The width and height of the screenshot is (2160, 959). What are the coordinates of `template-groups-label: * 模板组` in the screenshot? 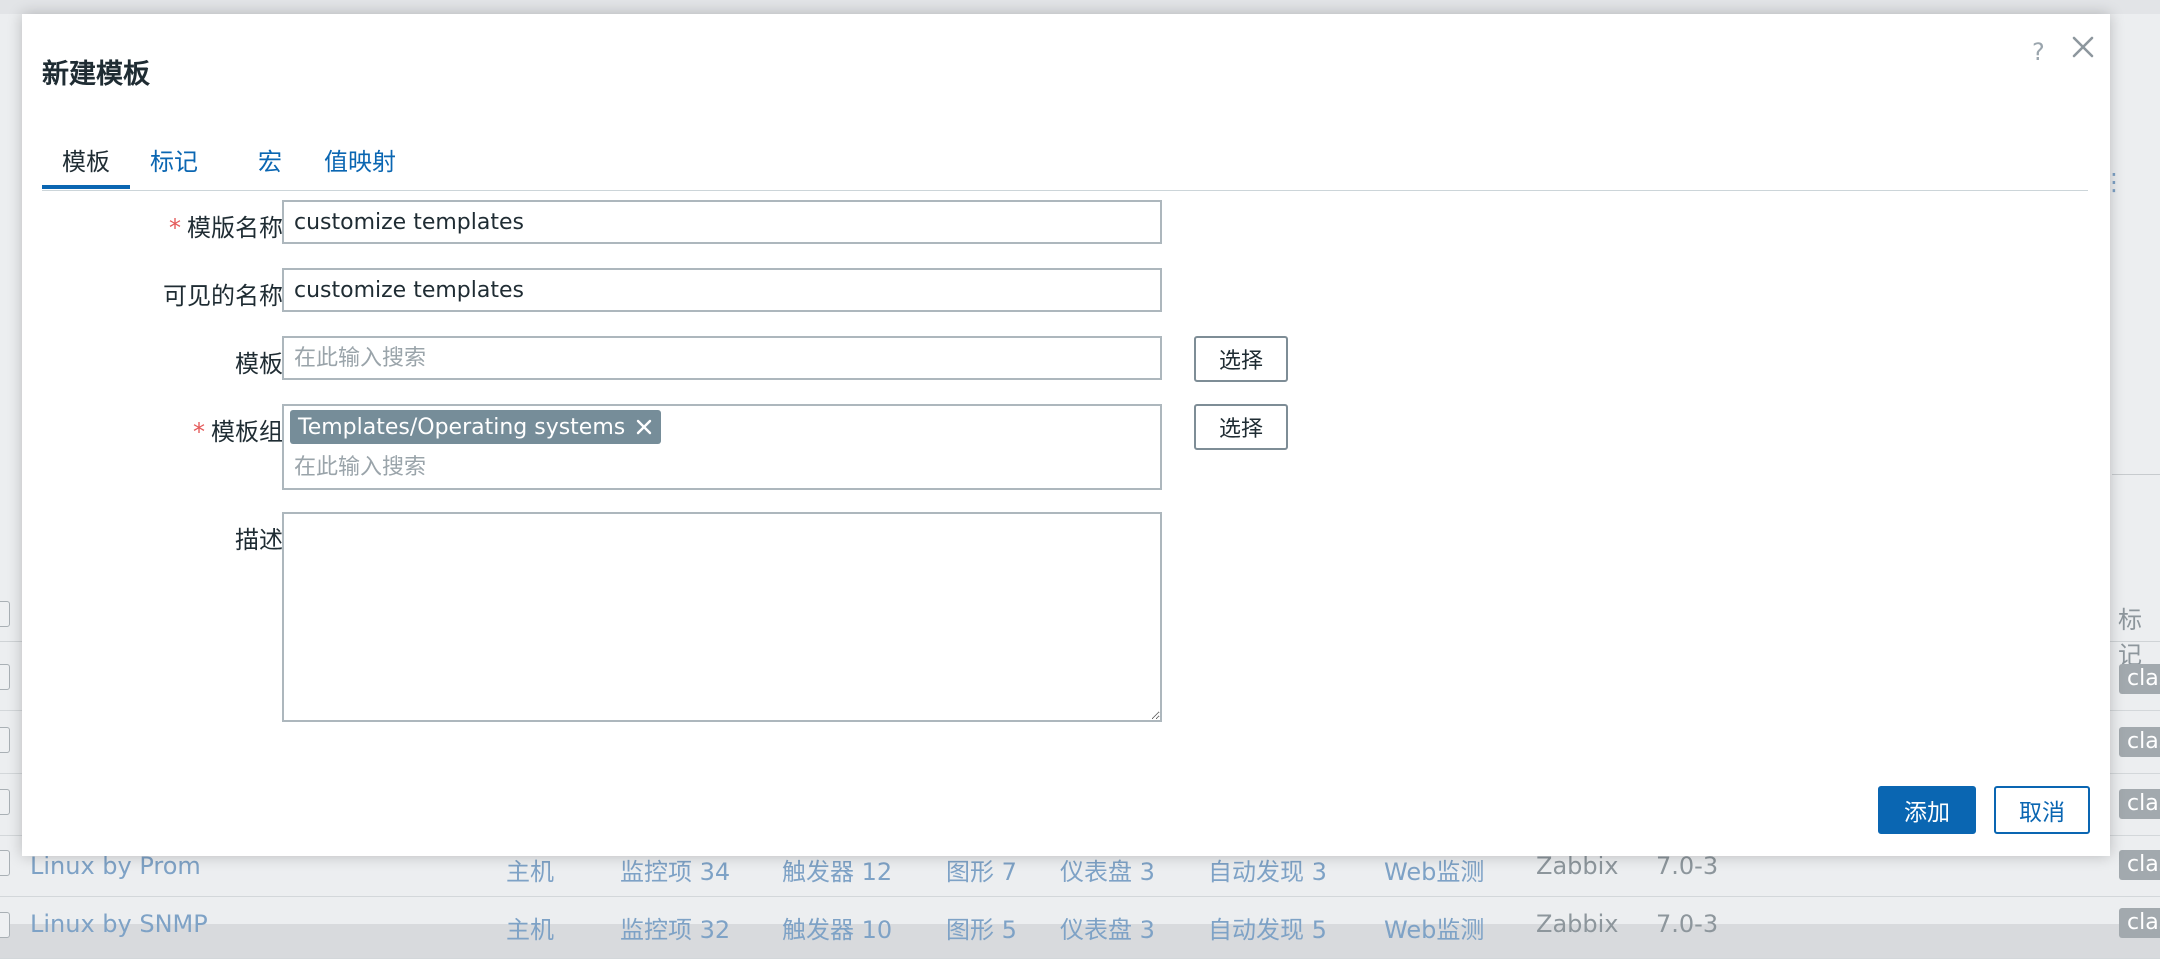 It's located at (238, 432).